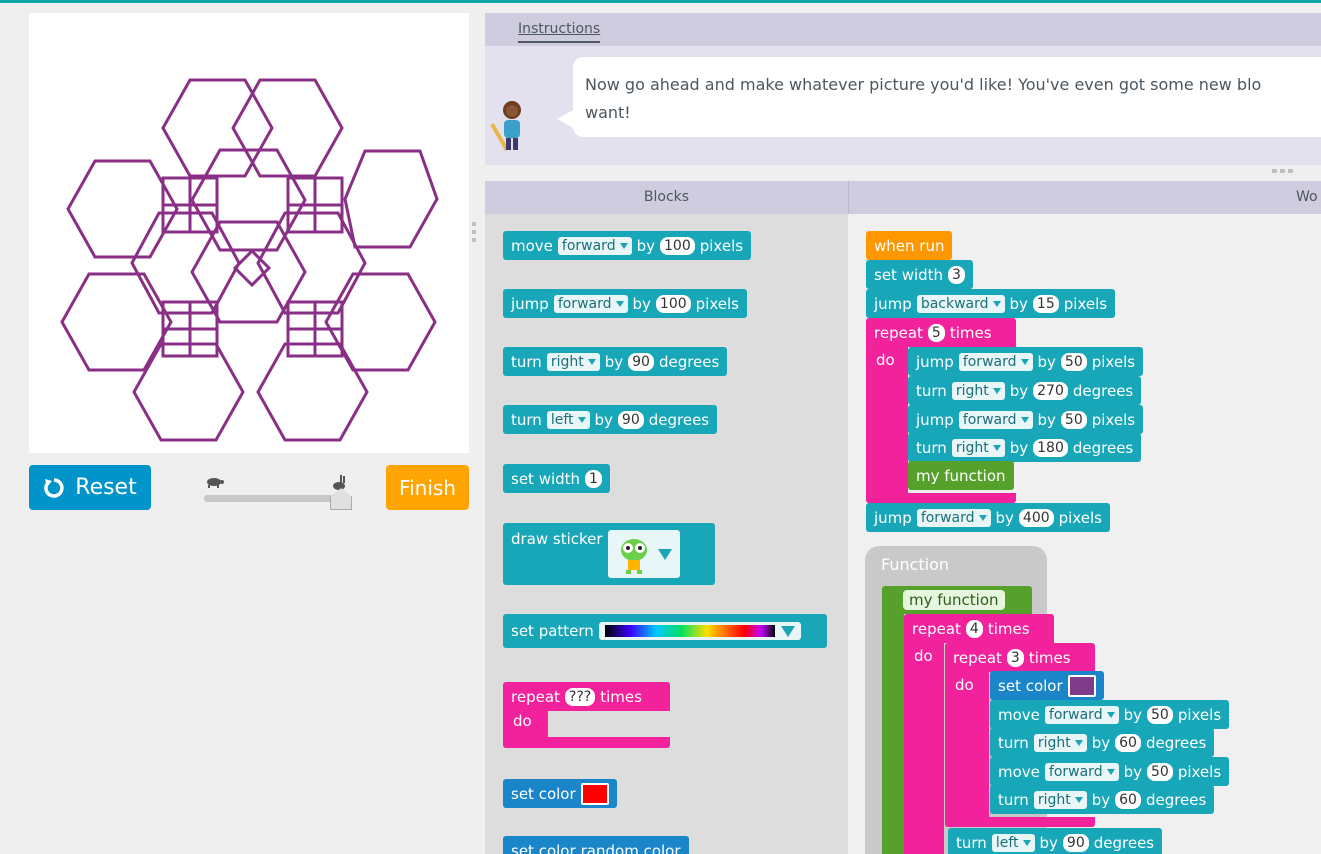  I want to click on width-input: 1, so click(593, 478).